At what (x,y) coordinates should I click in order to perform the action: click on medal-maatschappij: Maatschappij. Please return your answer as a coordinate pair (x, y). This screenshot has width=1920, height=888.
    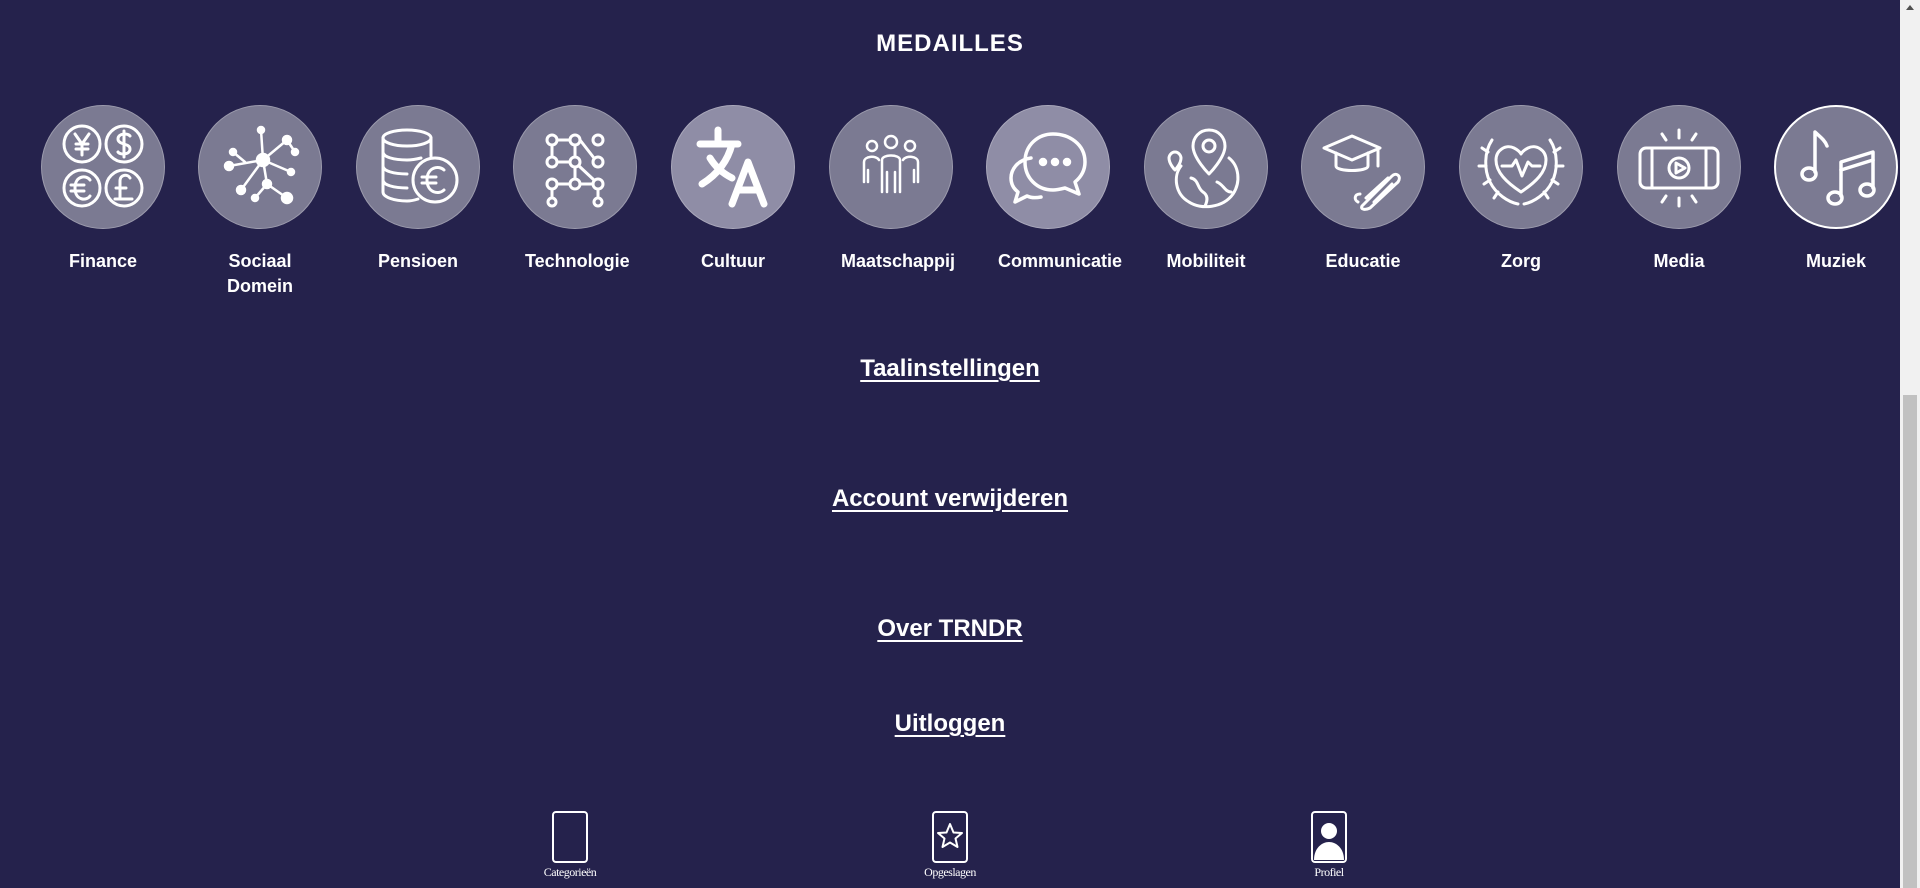
    Looking at the image, I should click on (891, 189).